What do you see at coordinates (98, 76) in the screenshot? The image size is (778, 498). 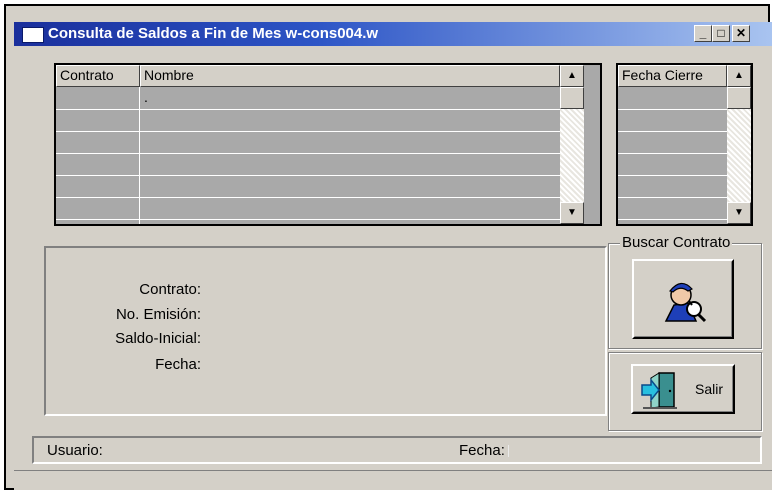 I see `column-header-contrato: Contrato` at bounding box center [98, 76].